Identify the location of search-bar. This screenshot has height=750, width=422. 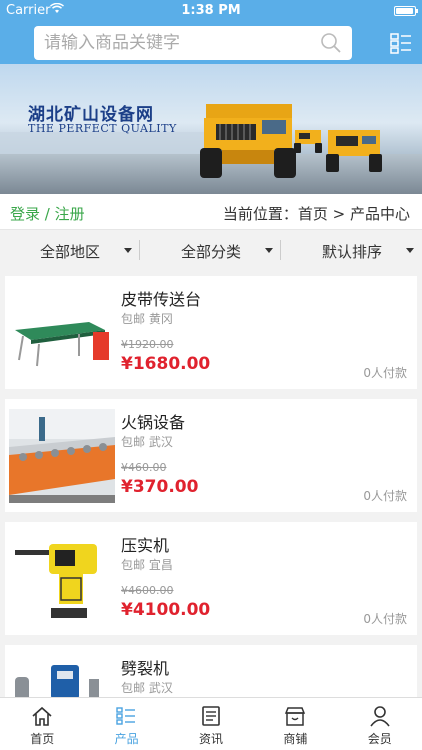
(193, 43).